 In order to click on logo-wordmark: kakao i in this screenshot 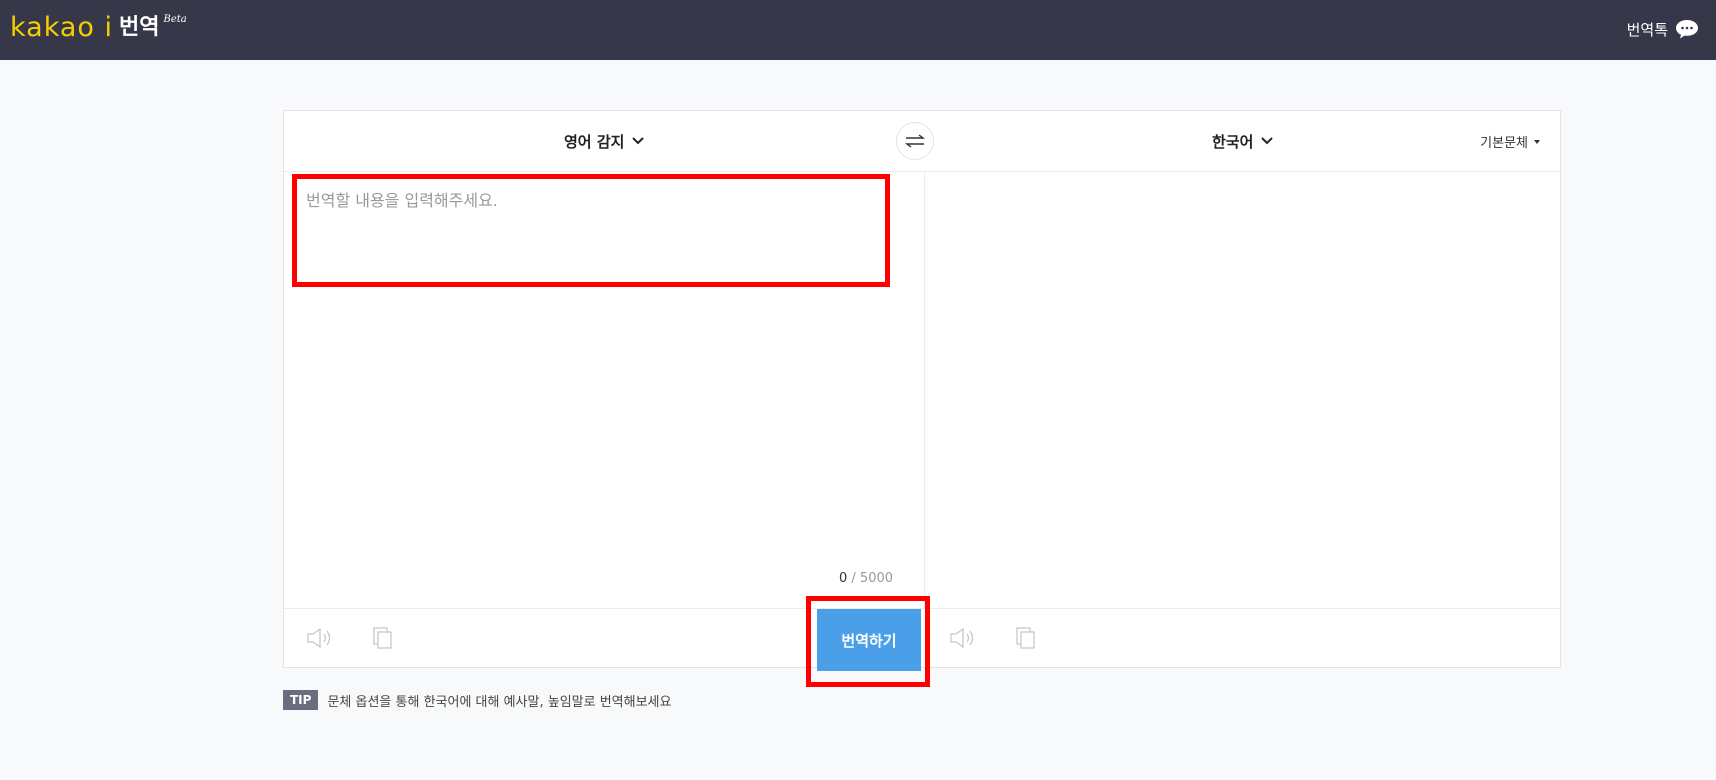, I will do `click(62, 27)`.